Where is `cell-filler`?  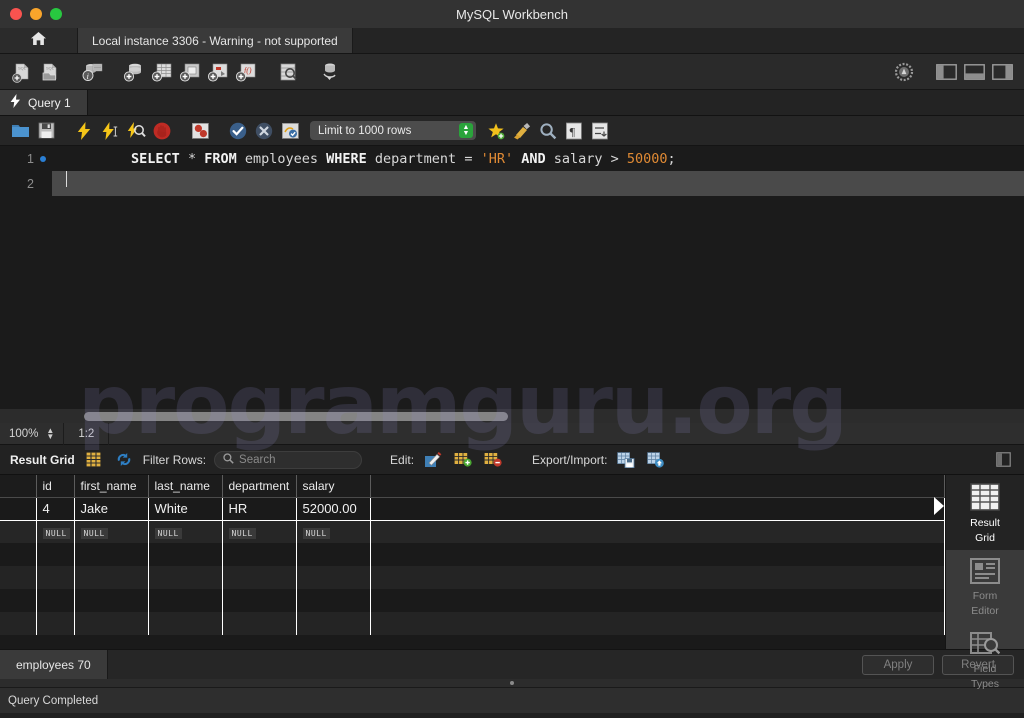
cell-filler is located at coordinates (657, 623).